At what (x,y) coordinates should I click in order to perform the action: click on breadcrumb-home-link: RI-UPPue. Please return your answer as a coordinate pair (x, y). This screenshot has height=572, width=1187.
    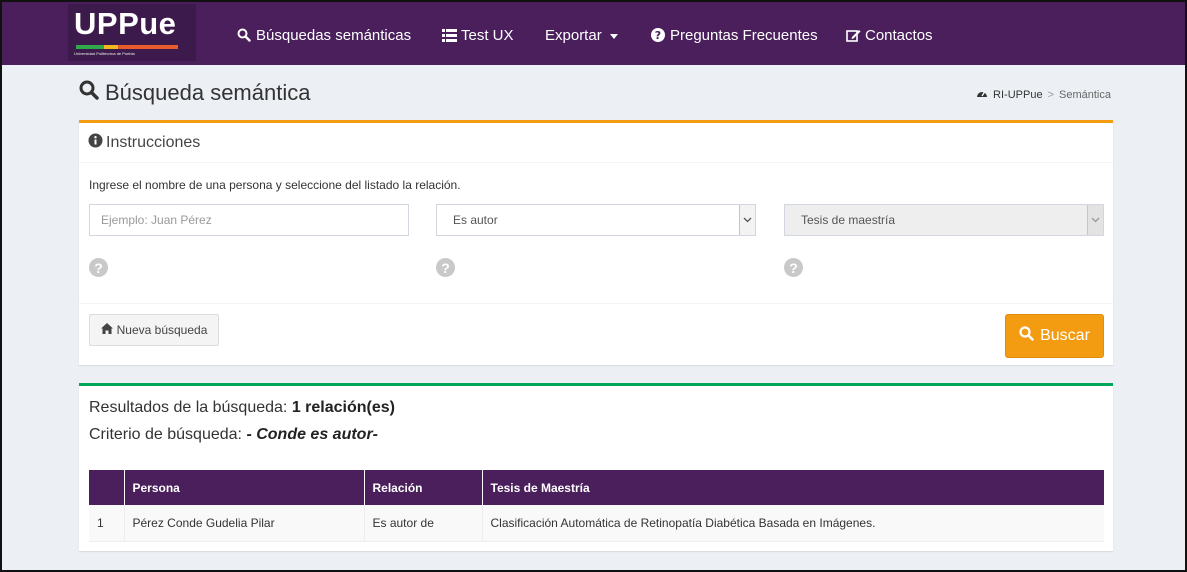
    Looking at the image, I should click on (1018, 95).